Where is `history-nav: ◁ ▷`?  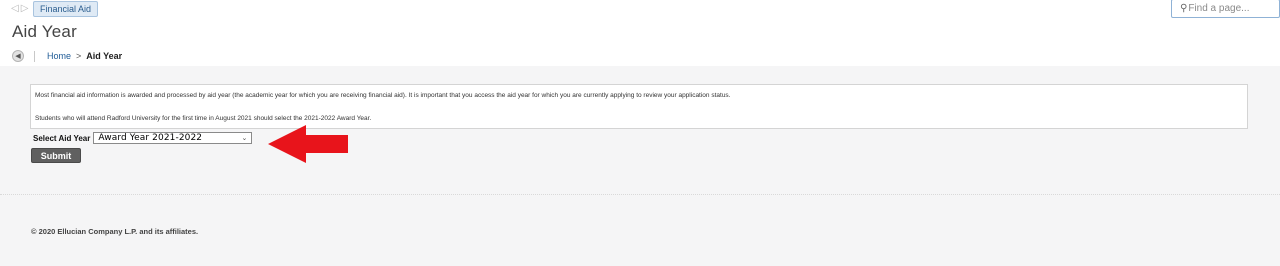
history-nav: ◁ ▷ is located at coordinates (19, 9).